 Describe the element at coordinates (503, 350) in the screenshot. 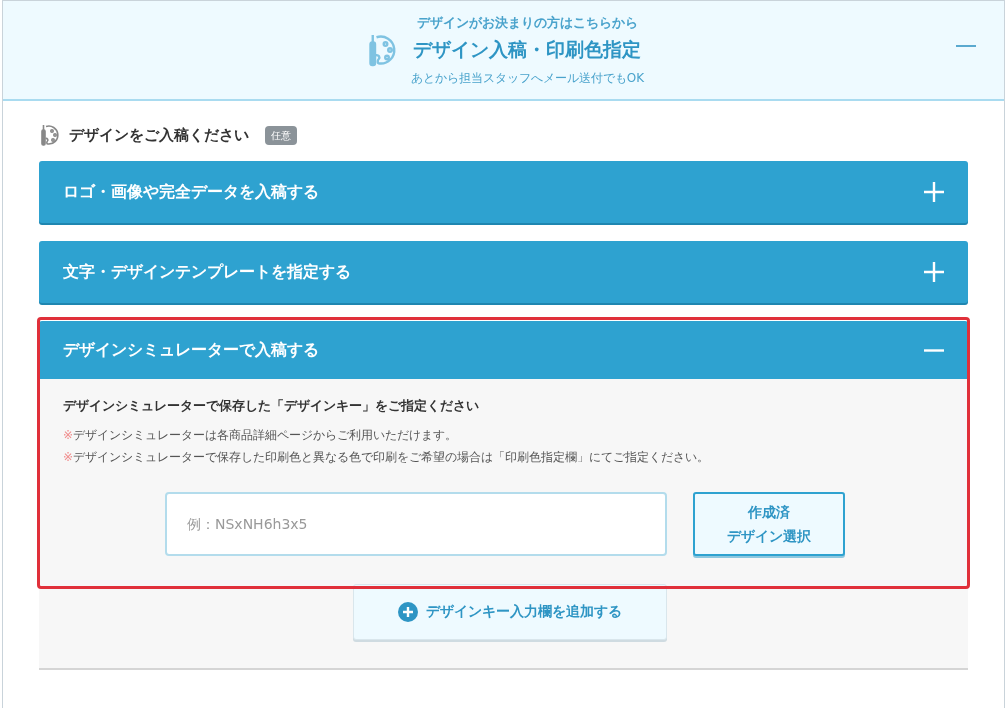

I see `accordion-header: デザインシミュレーターで入稿する` at that location.